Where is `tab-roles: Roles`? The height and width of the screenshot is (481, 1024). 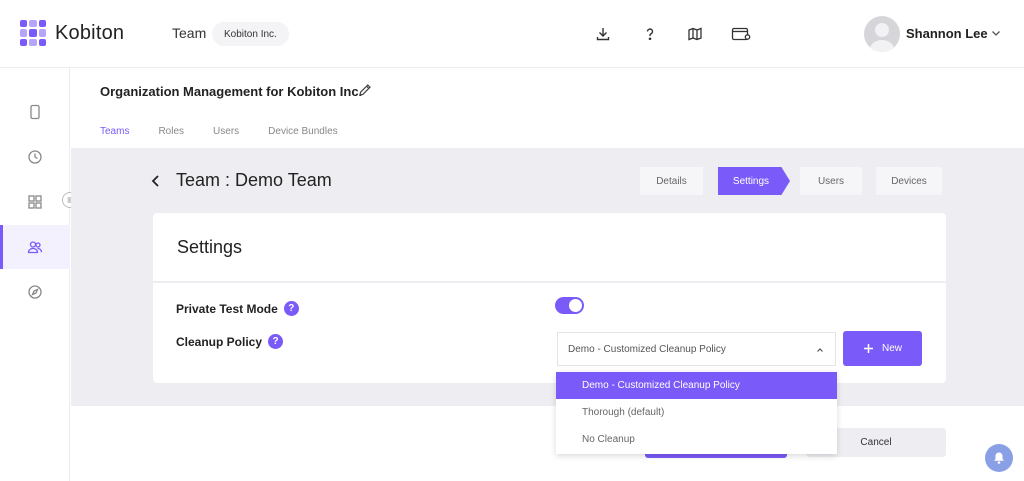
tab-roles: Roles is located at coordinates (171, 131).